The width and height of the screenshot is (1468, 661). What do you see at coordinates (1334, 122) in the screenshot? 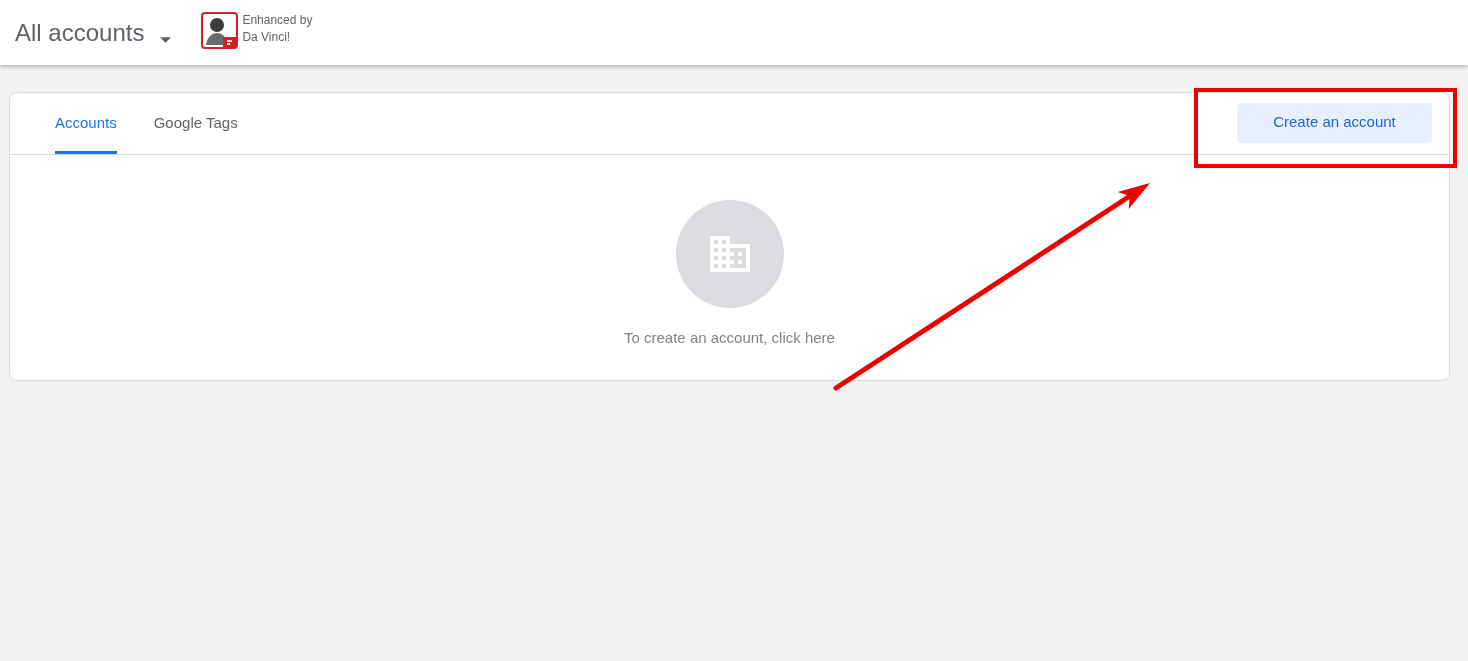
I see `create-account-button: Create an account` at bounding box center [1334, 122].